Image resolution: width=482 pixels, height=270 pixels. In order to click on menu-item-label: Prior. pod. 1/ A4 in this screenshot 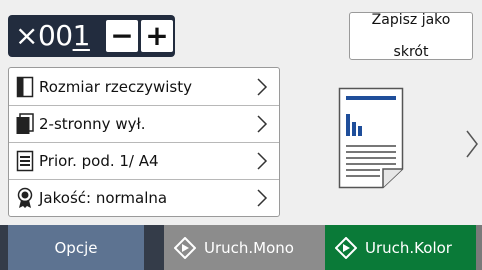, I will do `click(99, 160)`.